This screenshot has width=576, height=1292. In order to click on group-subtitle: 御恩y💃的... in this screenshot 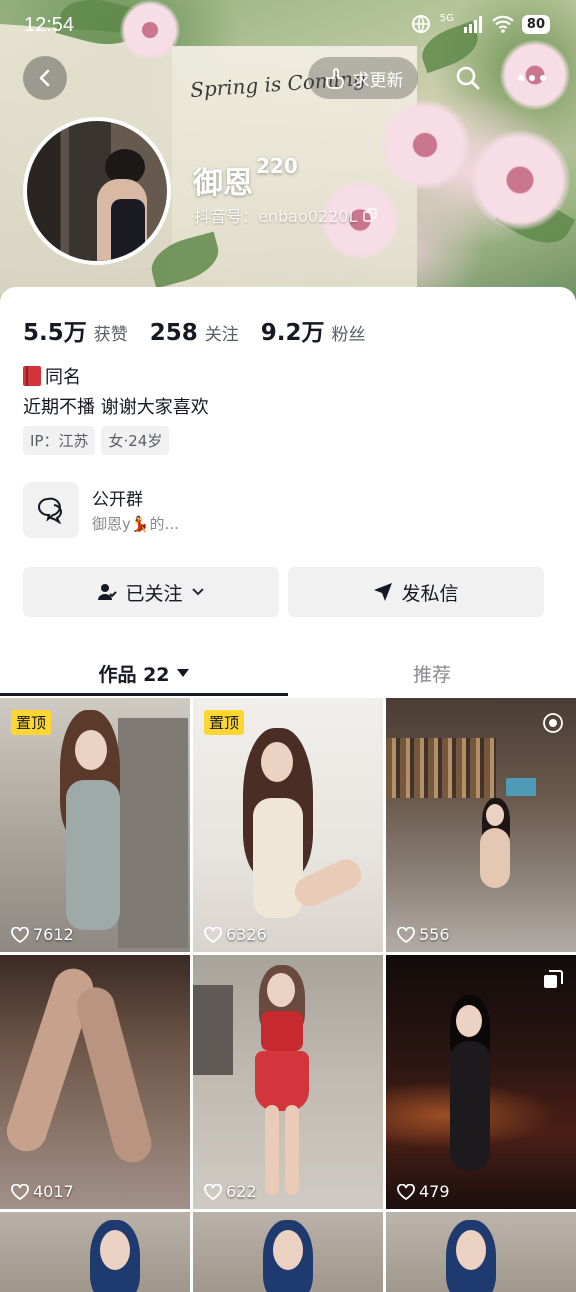, I will do `click(135, 524)`.